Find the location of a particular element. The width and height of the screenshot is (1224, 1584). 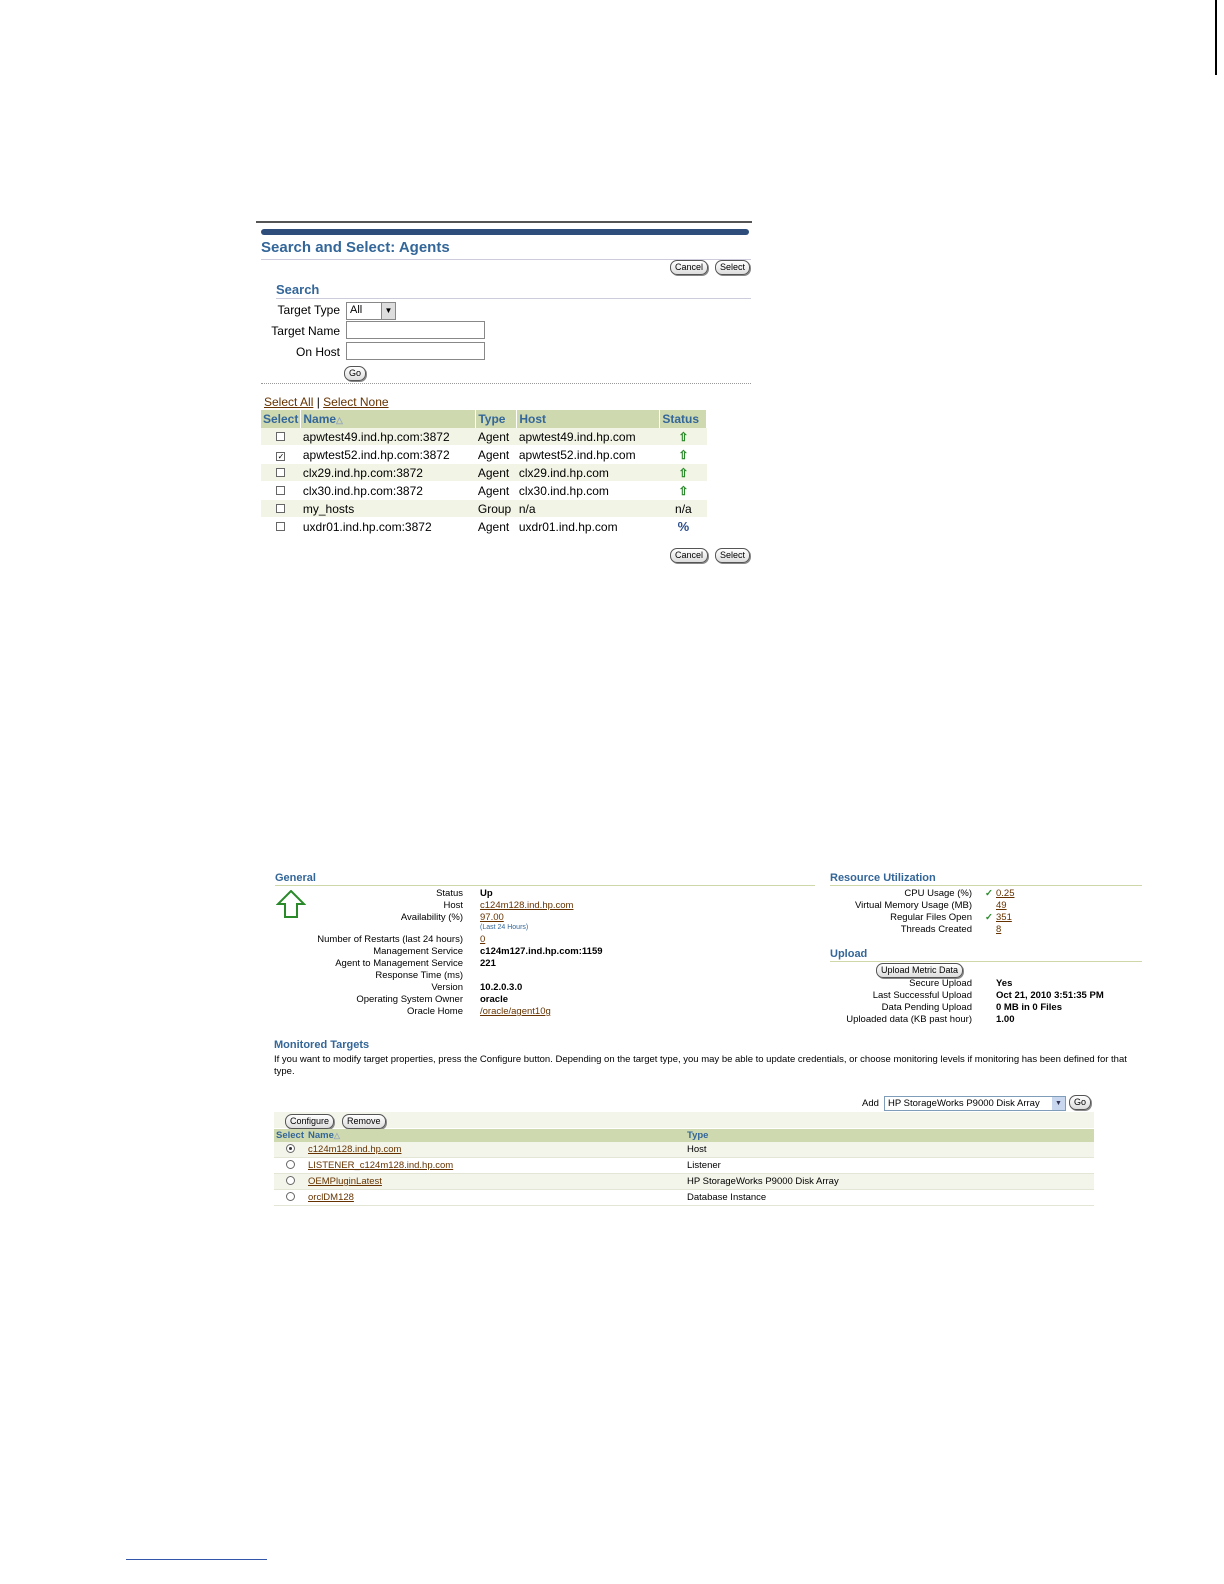

row-name-cell: orclDM128 is located at coordinates (495, 1197).